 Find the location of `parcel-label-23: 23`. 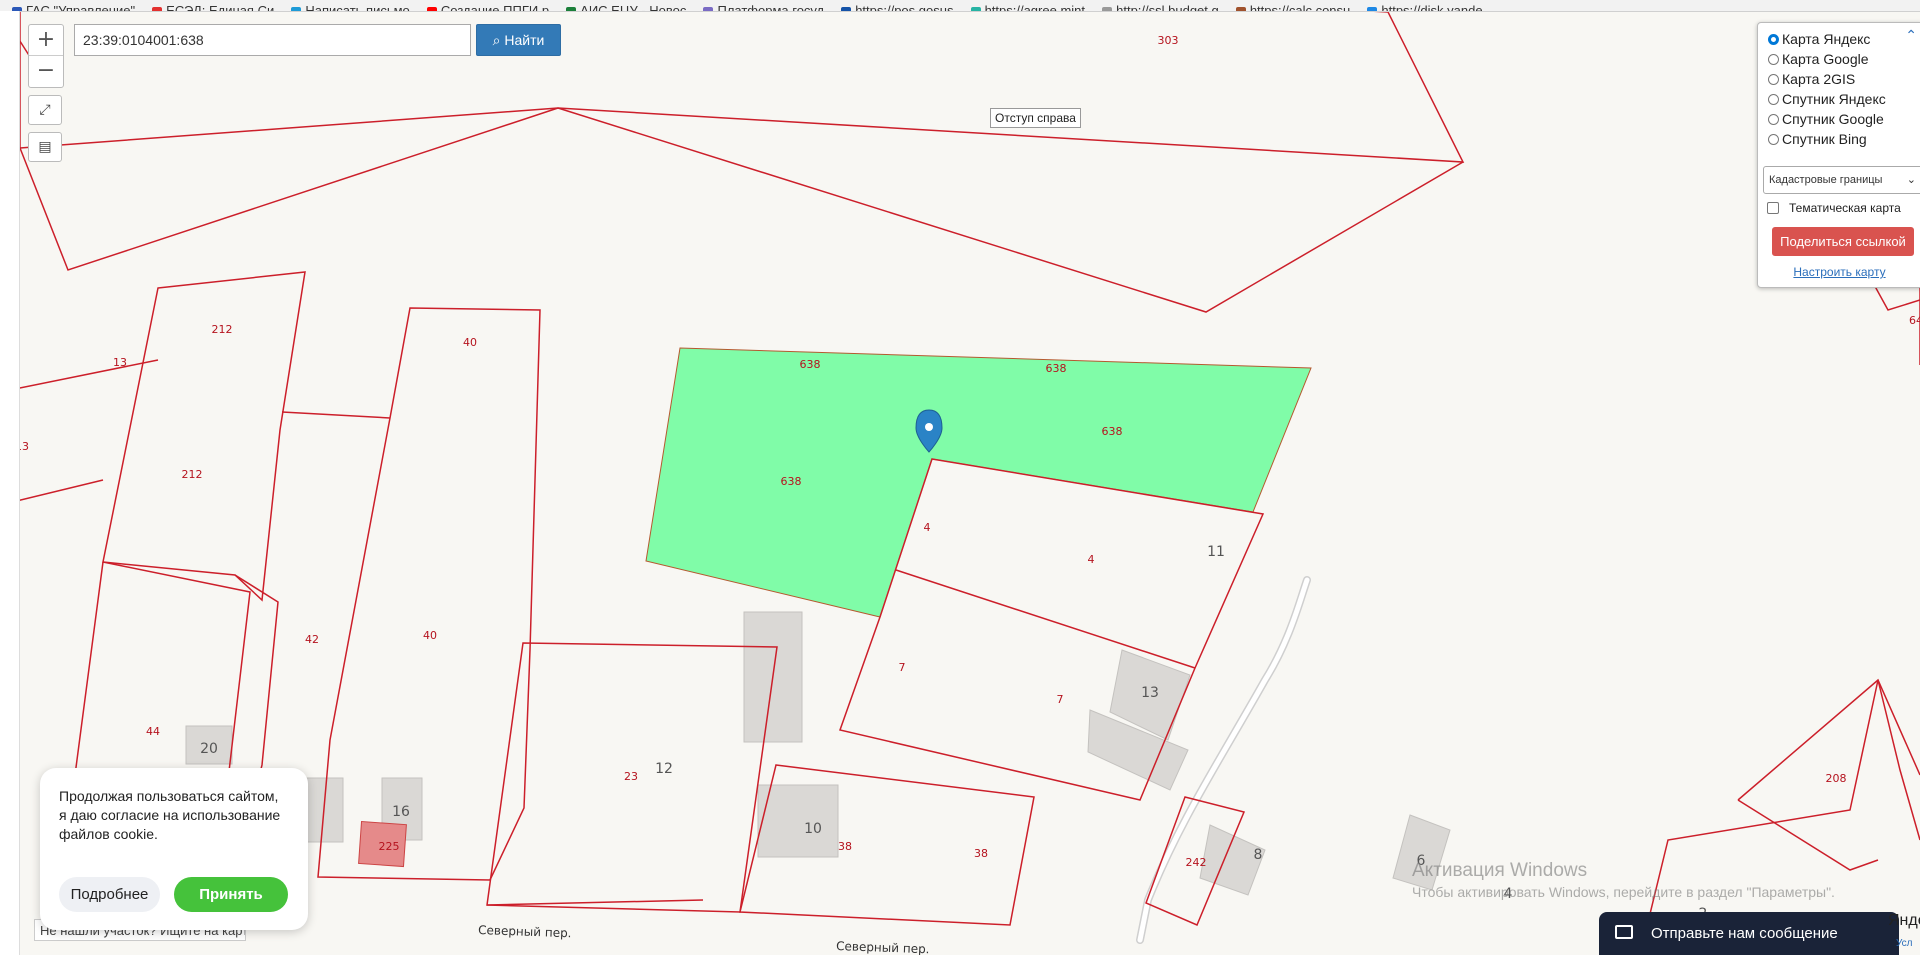

parcel-label-23: 23 is located at coordinates (631, 776).